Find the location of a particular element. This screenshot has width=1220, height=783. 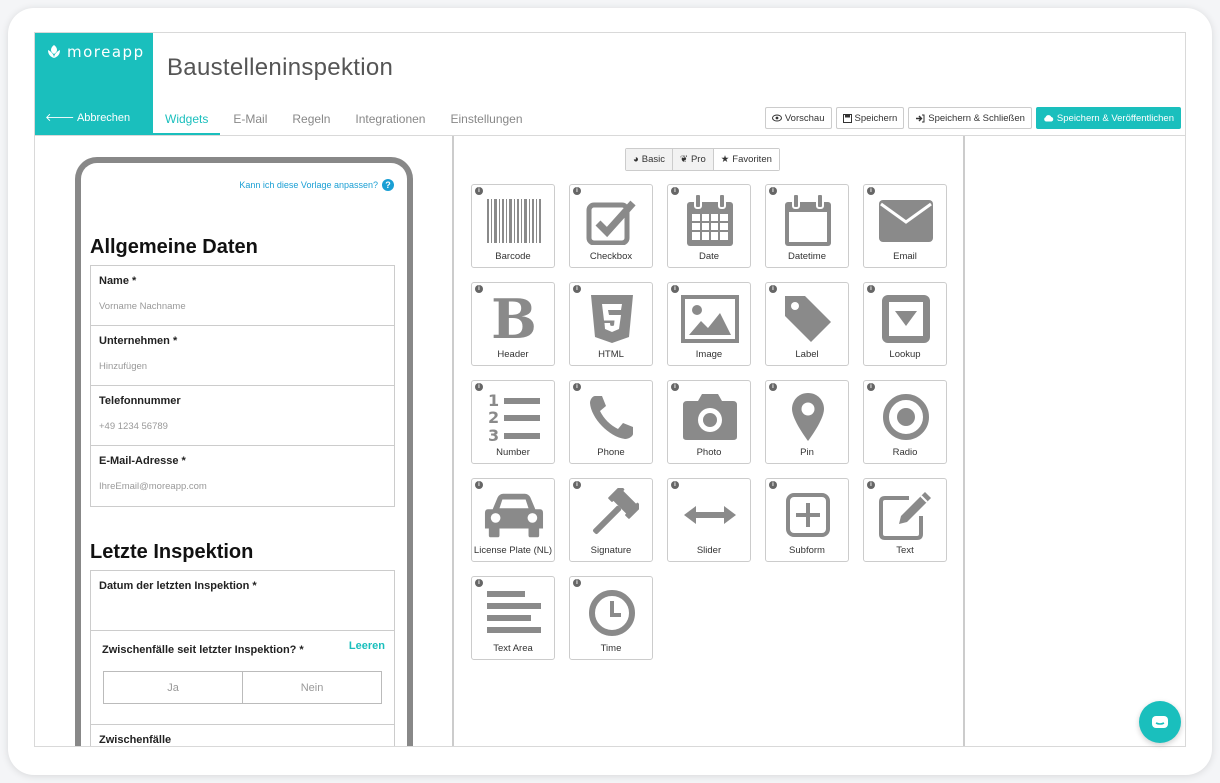

save-close-label: Speichern & Schließen is located at coordinates (976, 118).